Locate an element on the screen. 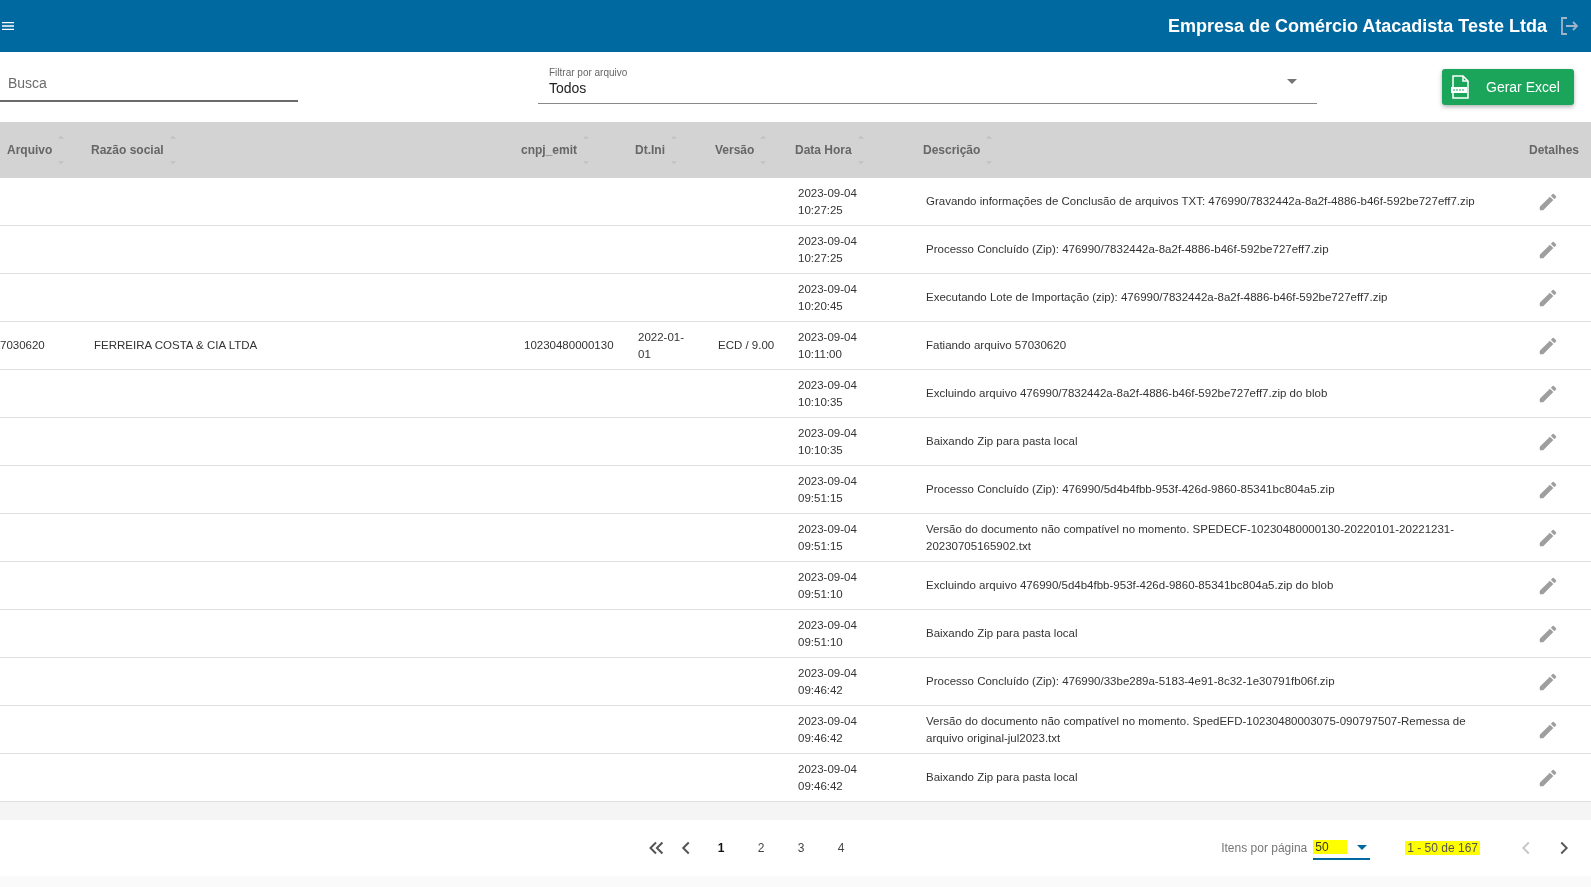 Image resolution: width=1591 pixels, height=887 pixels. table-cell-text: Processo Concluído (Zip): 476990/5d4b4fbb-953f-426d-9860-85341bc804a5.zip is located at coordinates (1130, 489).